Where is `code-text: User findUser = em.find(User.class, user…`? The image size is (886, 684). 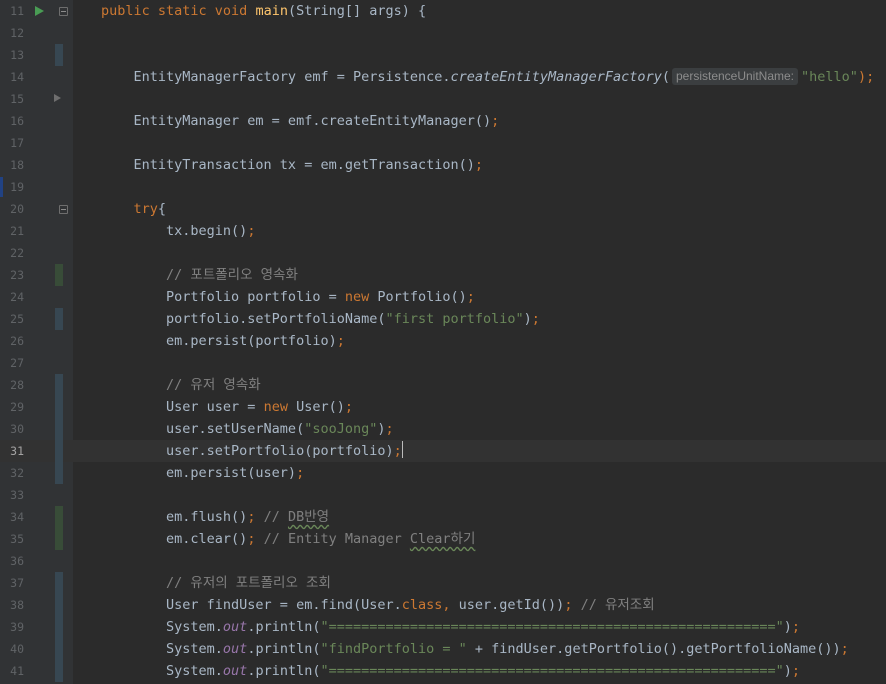 code-text: User findUser = em.find(User.class, user… is located at coordinates (378, 605).